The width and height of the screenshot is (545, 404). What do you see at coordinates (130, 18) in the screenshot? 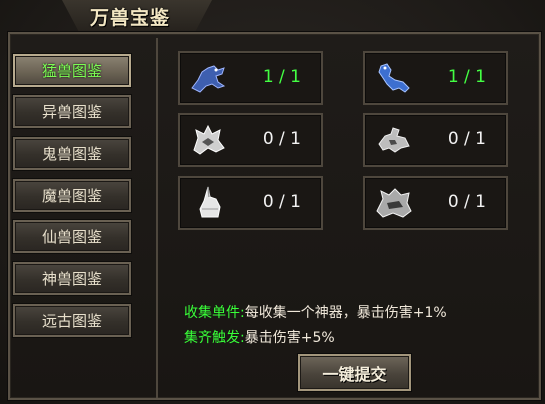
I see `window-title: 万兽宝鉴` at bounding box center [130, 18].